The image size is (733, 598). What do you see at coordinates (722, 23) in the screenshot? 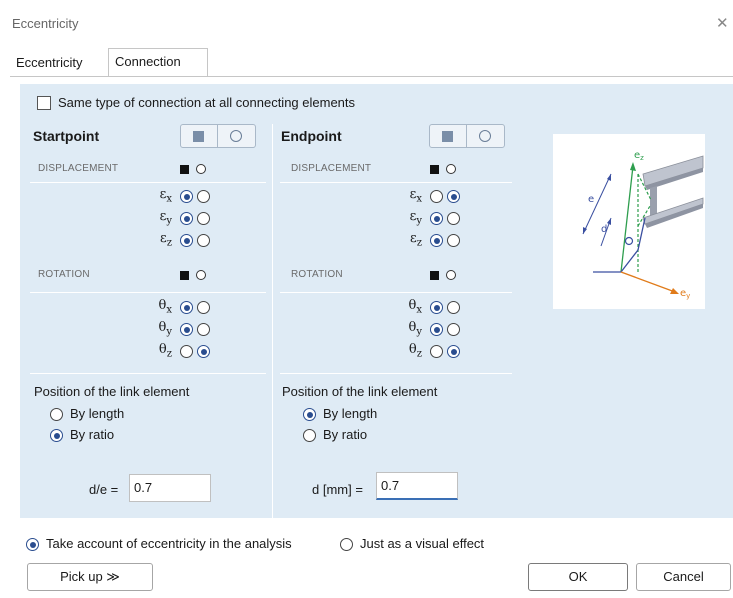
I see `close-icon: ✕` at bounding box center [722, 23].